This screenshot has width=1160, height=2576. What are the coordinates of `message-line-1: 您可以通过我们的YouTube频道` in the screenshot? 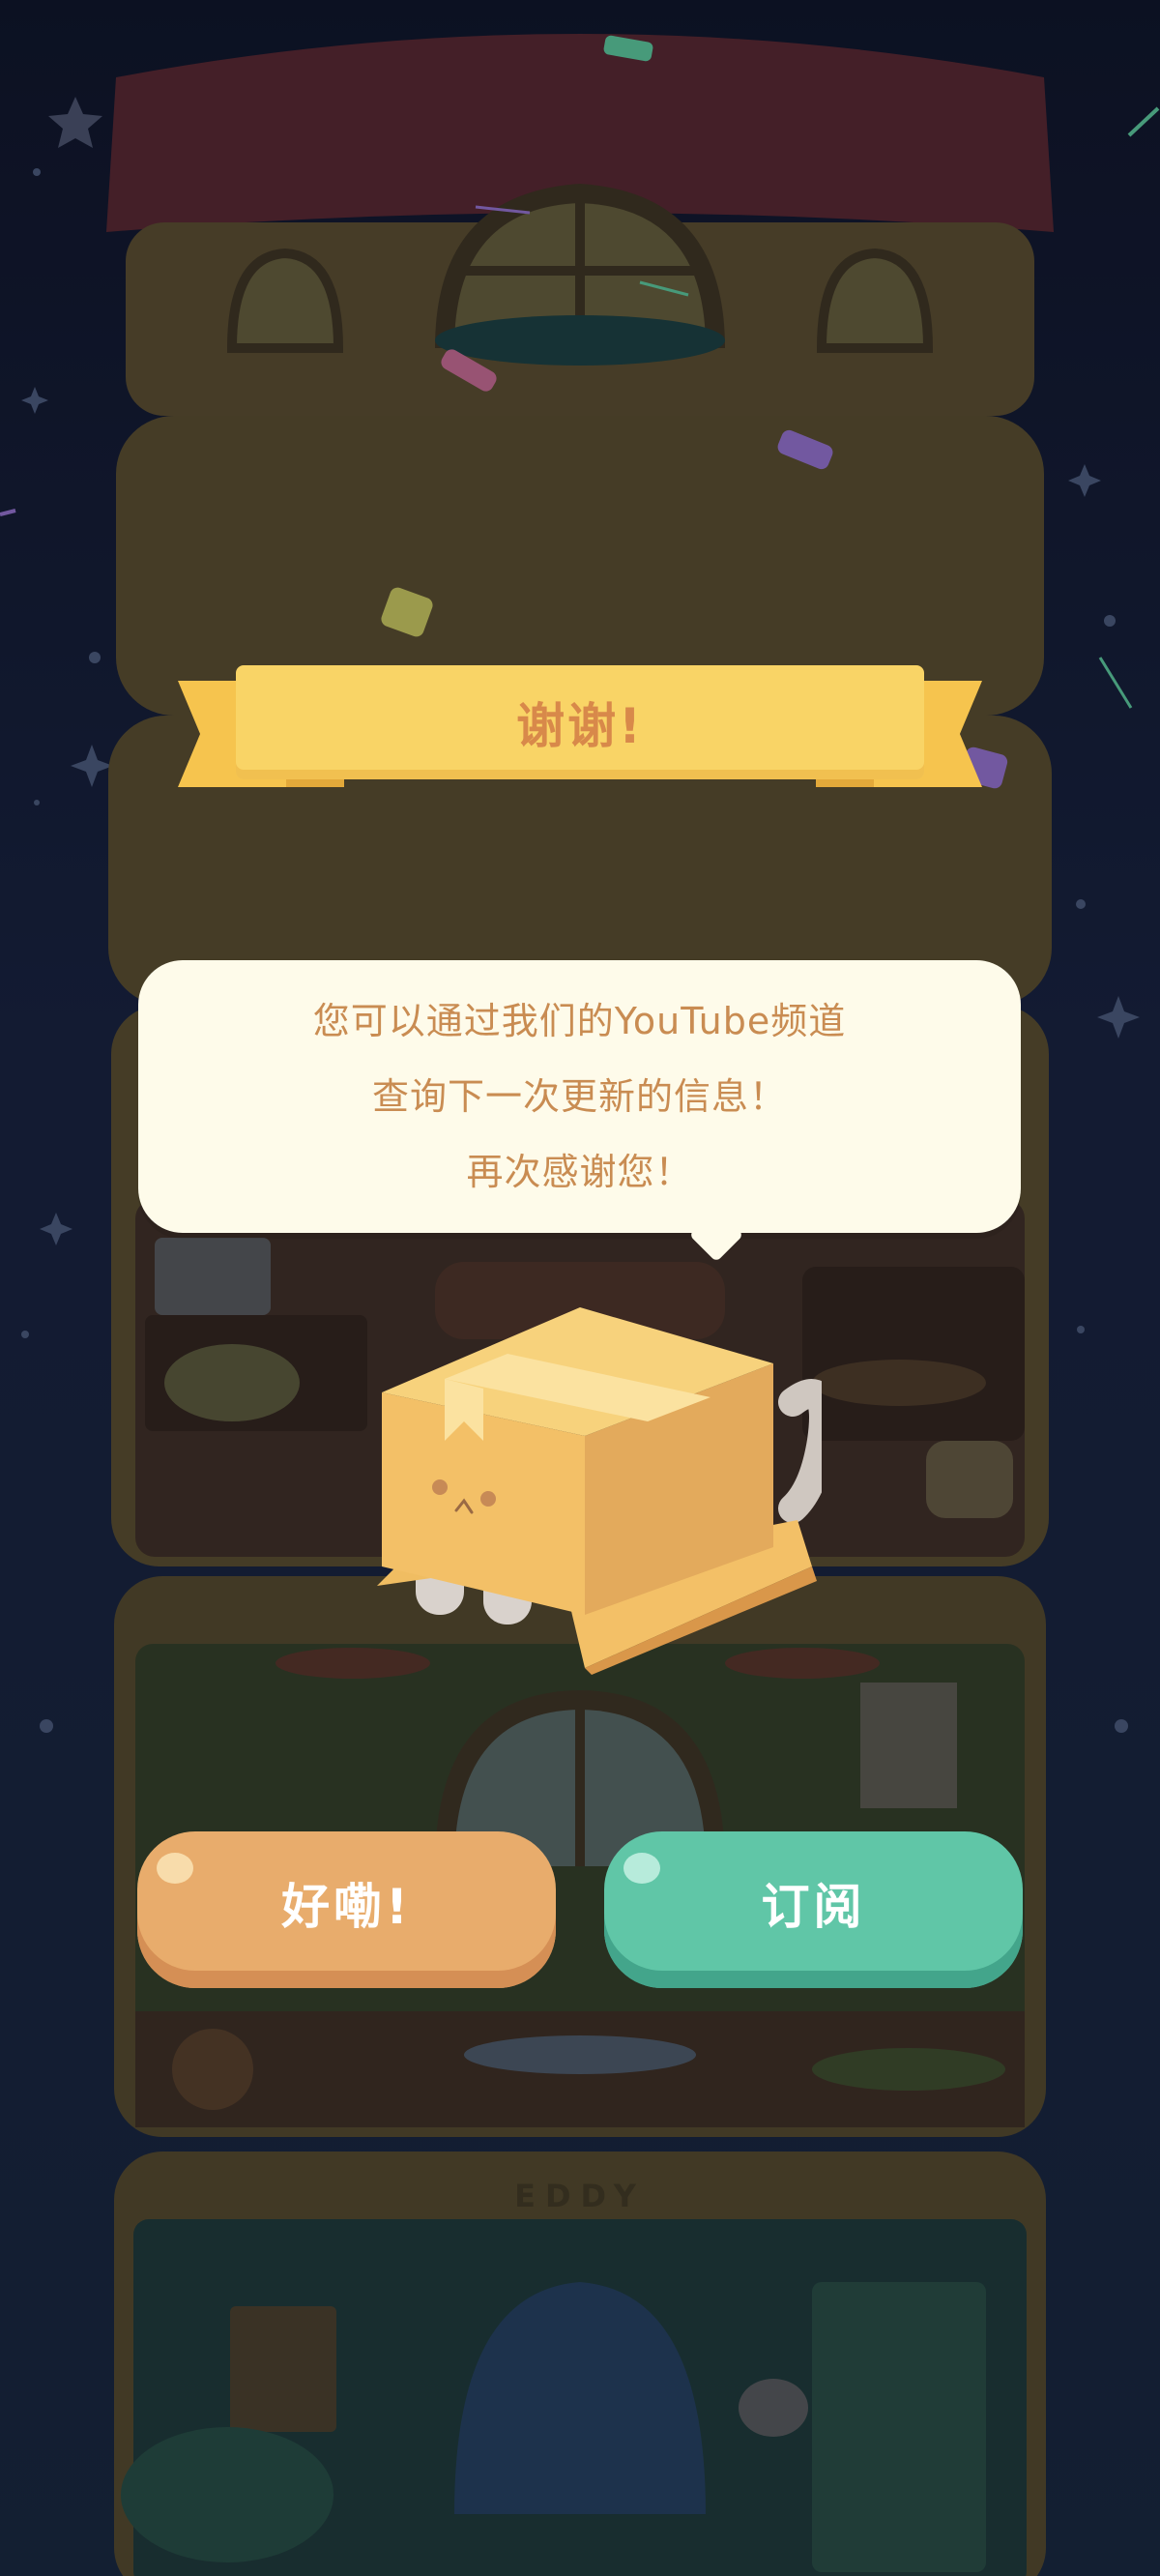 It's located at (579, 1021).